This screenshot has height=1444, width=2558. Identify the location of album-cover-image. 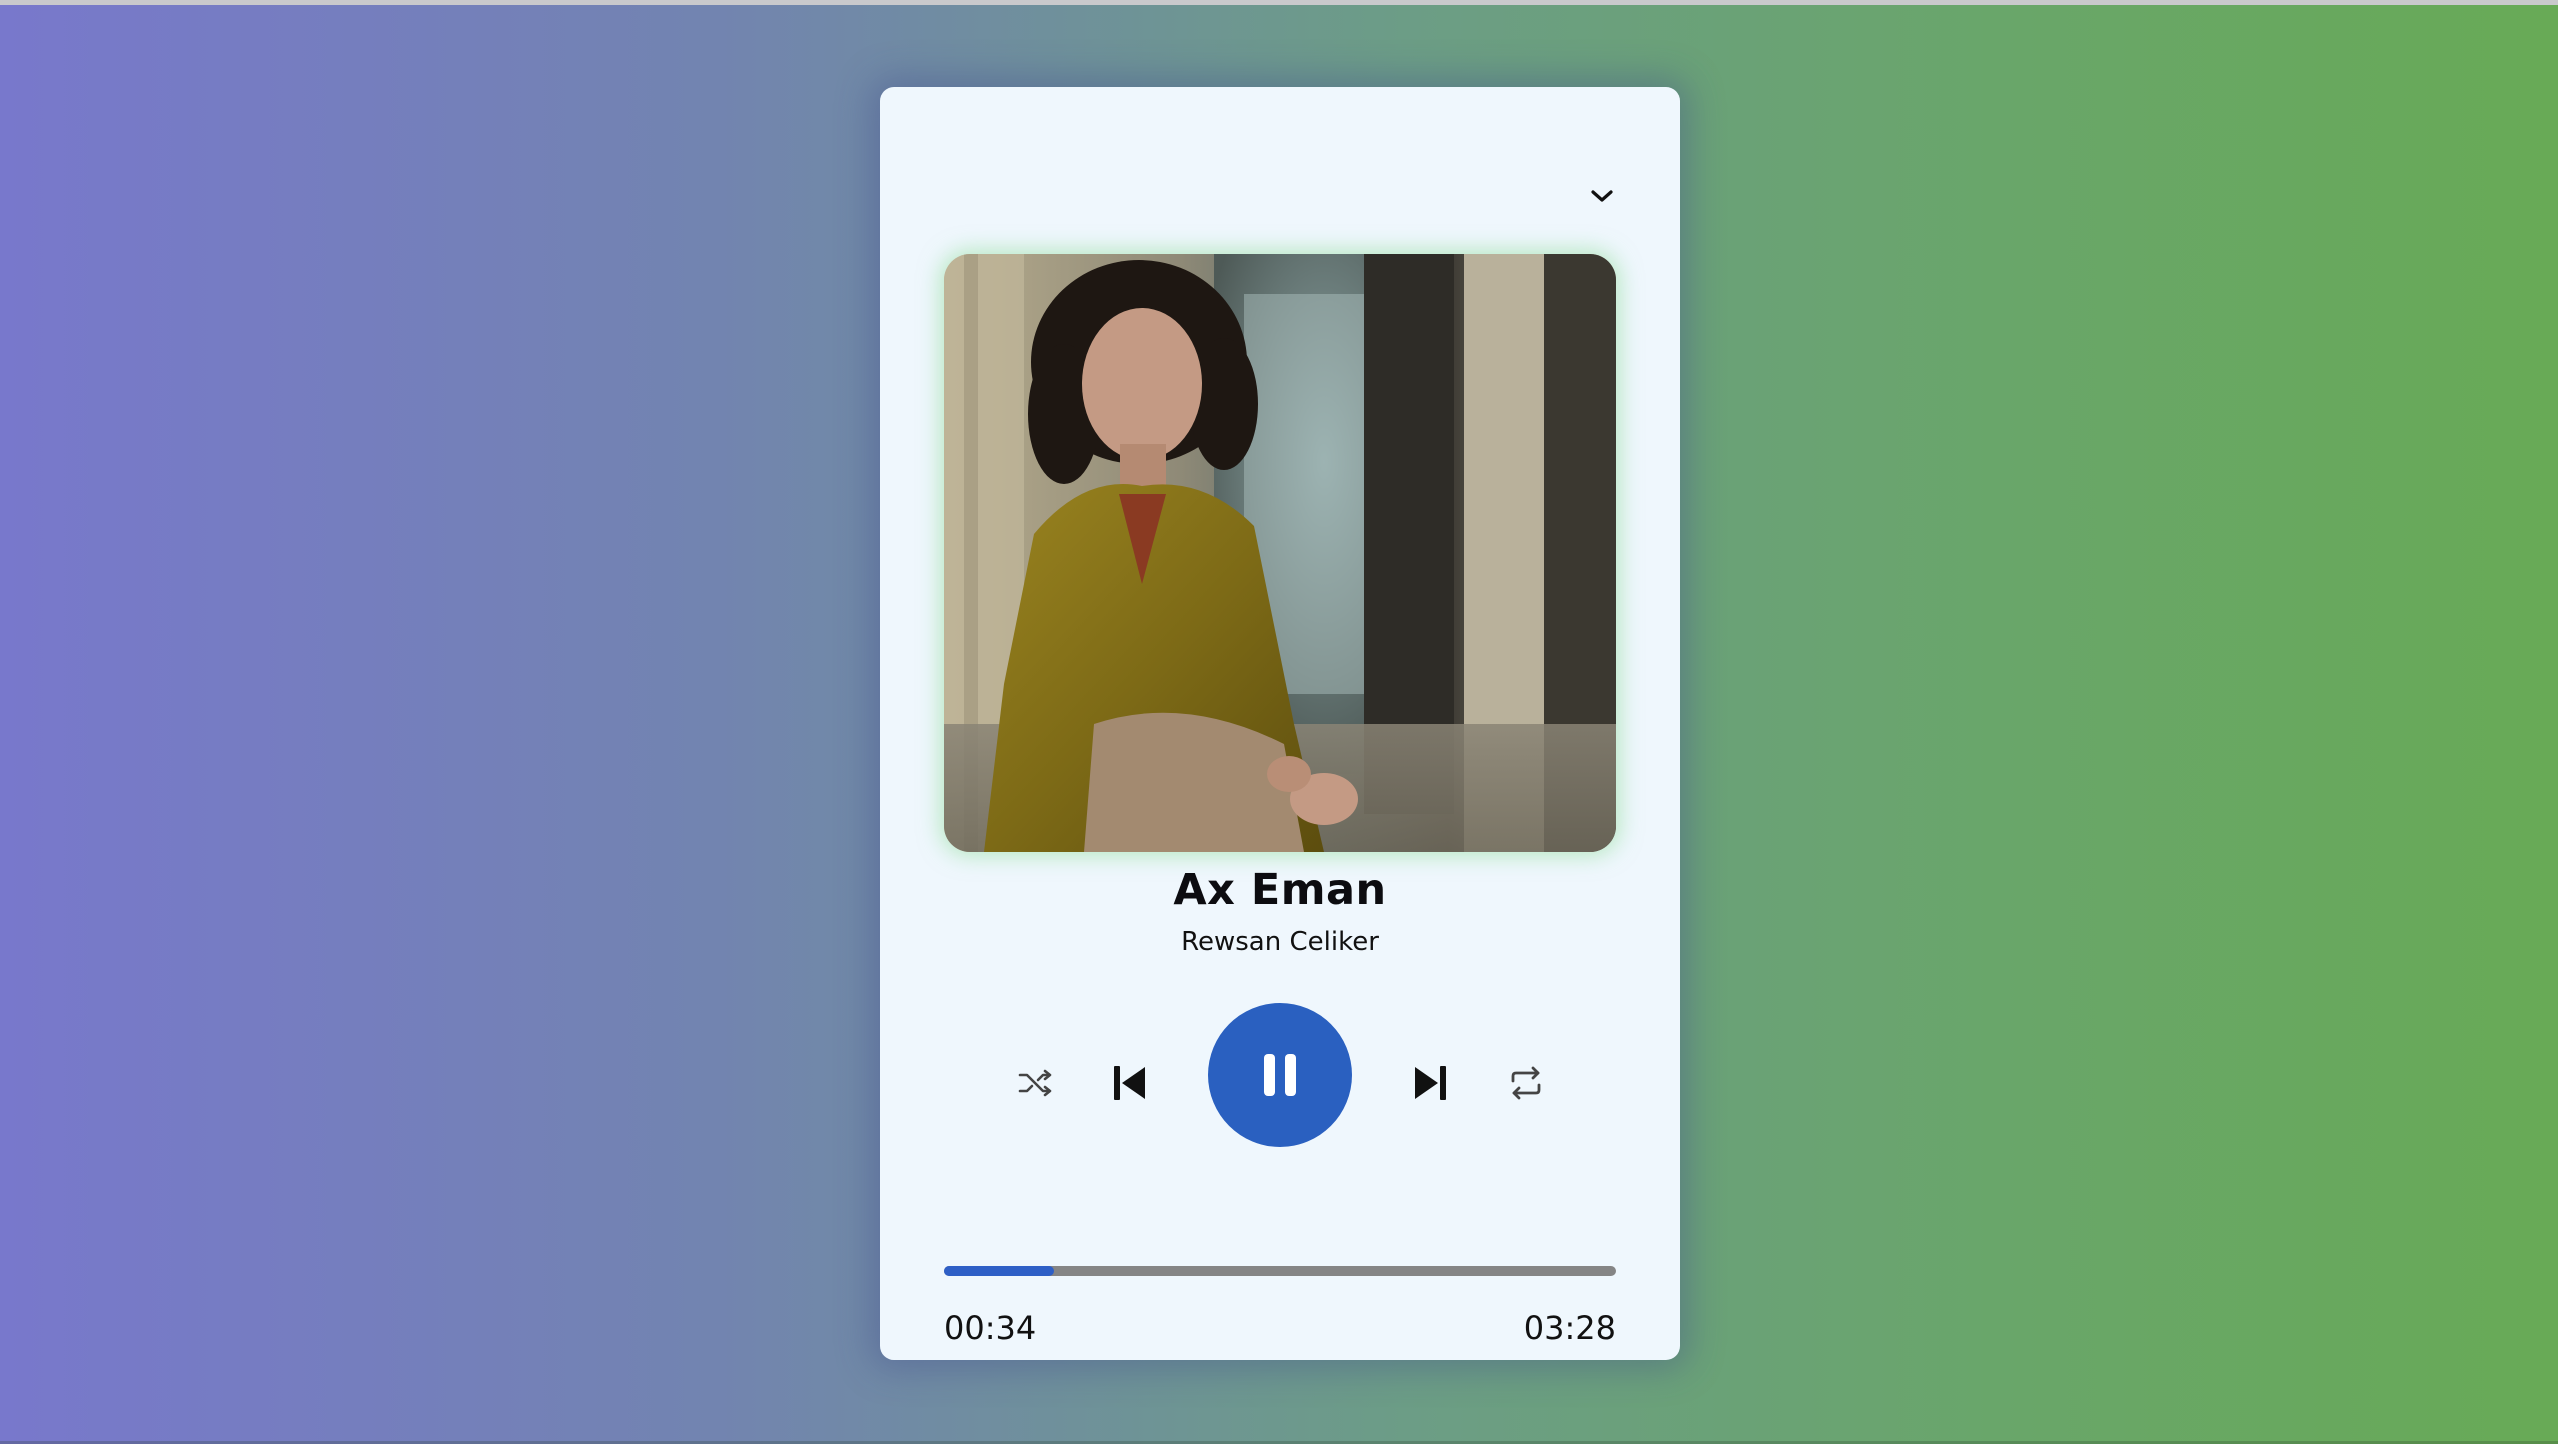
(1280, 553).